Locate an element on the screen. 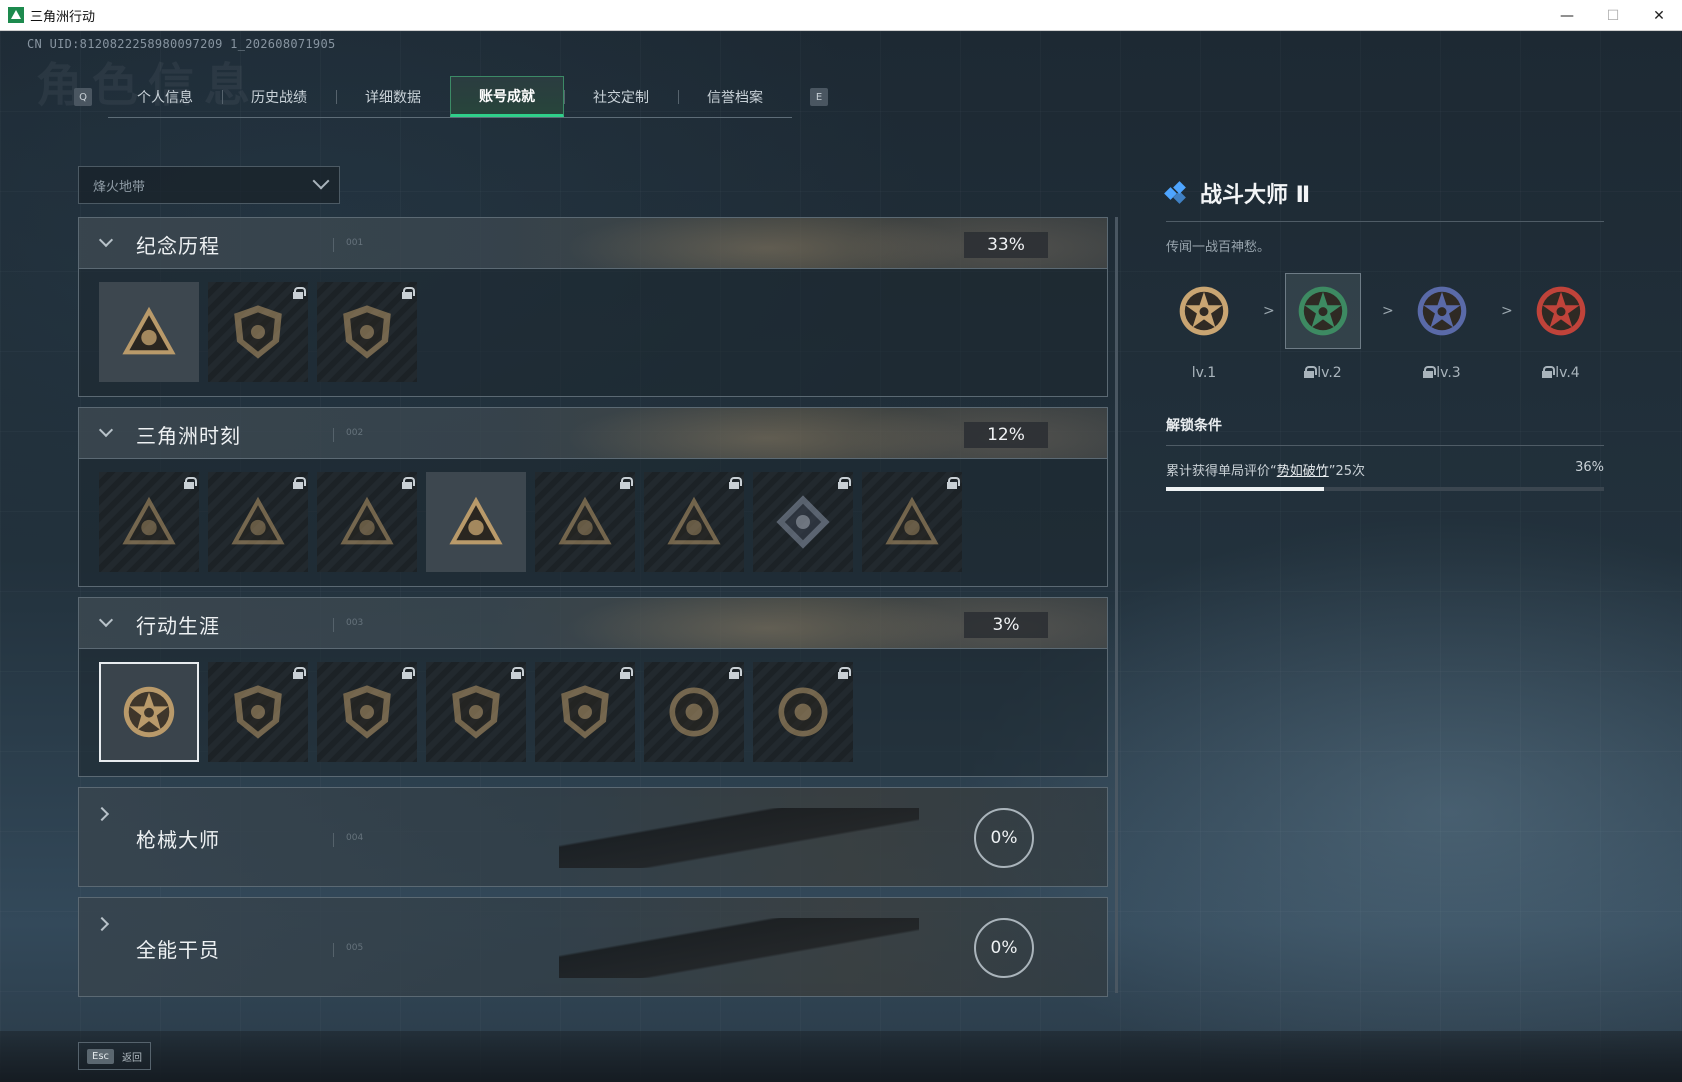  mode-filter-value: 烽火地带 is located at coordinates (119, 187).